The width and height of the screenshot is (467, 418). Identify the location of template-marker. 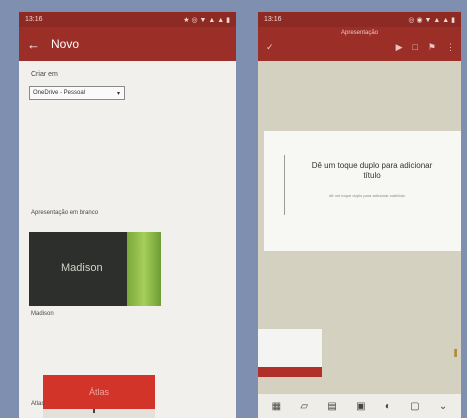
(94, 411).